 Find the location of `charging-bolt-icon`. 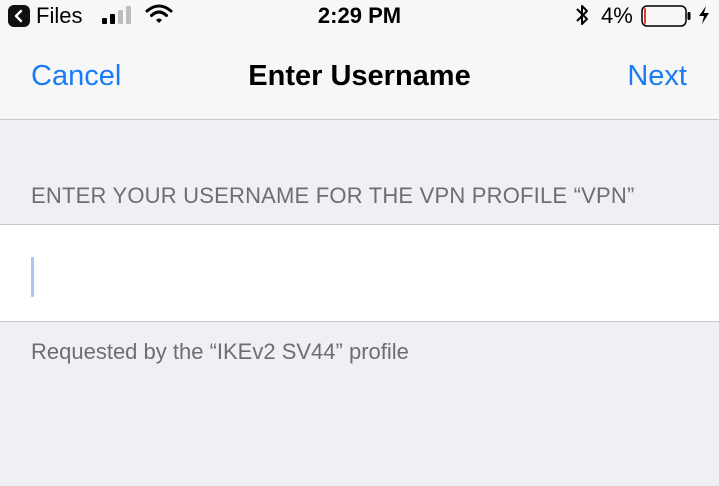

charging-bolt-icon is located at coordinates (704, 15).